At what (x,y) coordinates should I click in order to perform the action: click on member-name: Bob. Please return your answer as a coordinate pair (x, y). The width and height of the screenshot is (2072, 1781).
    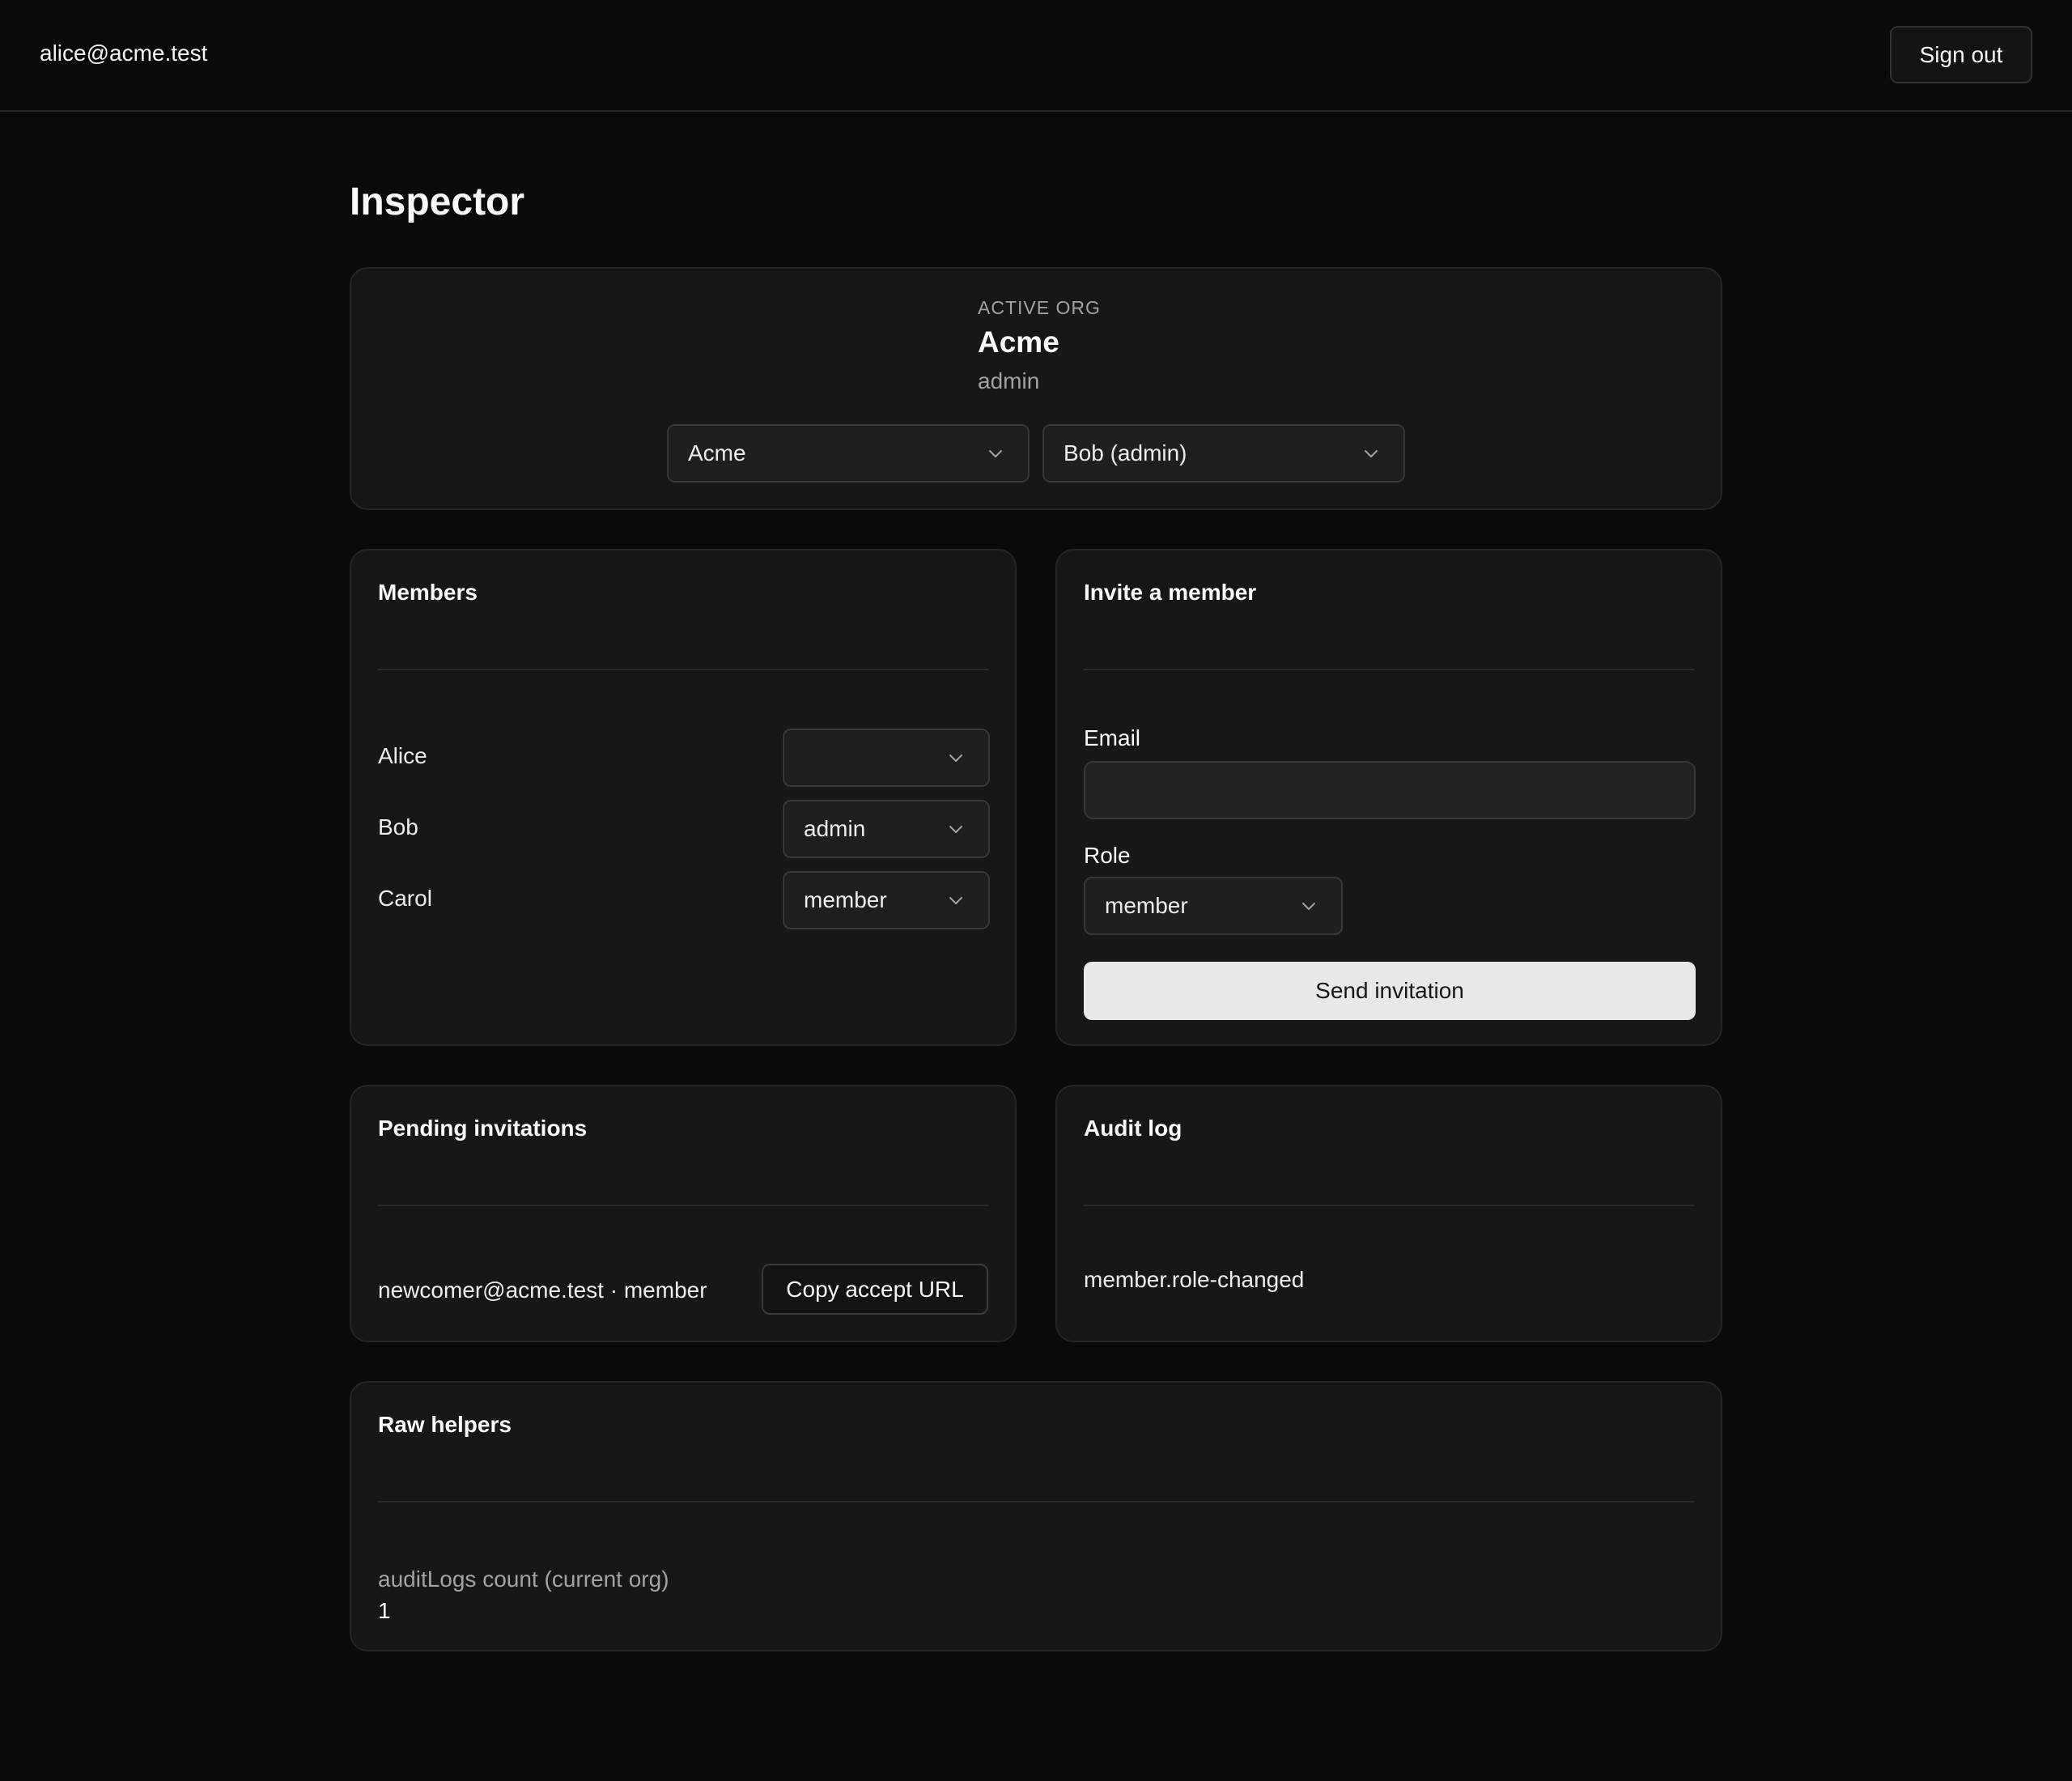
    Looking at the image, I should click on (398, 827).